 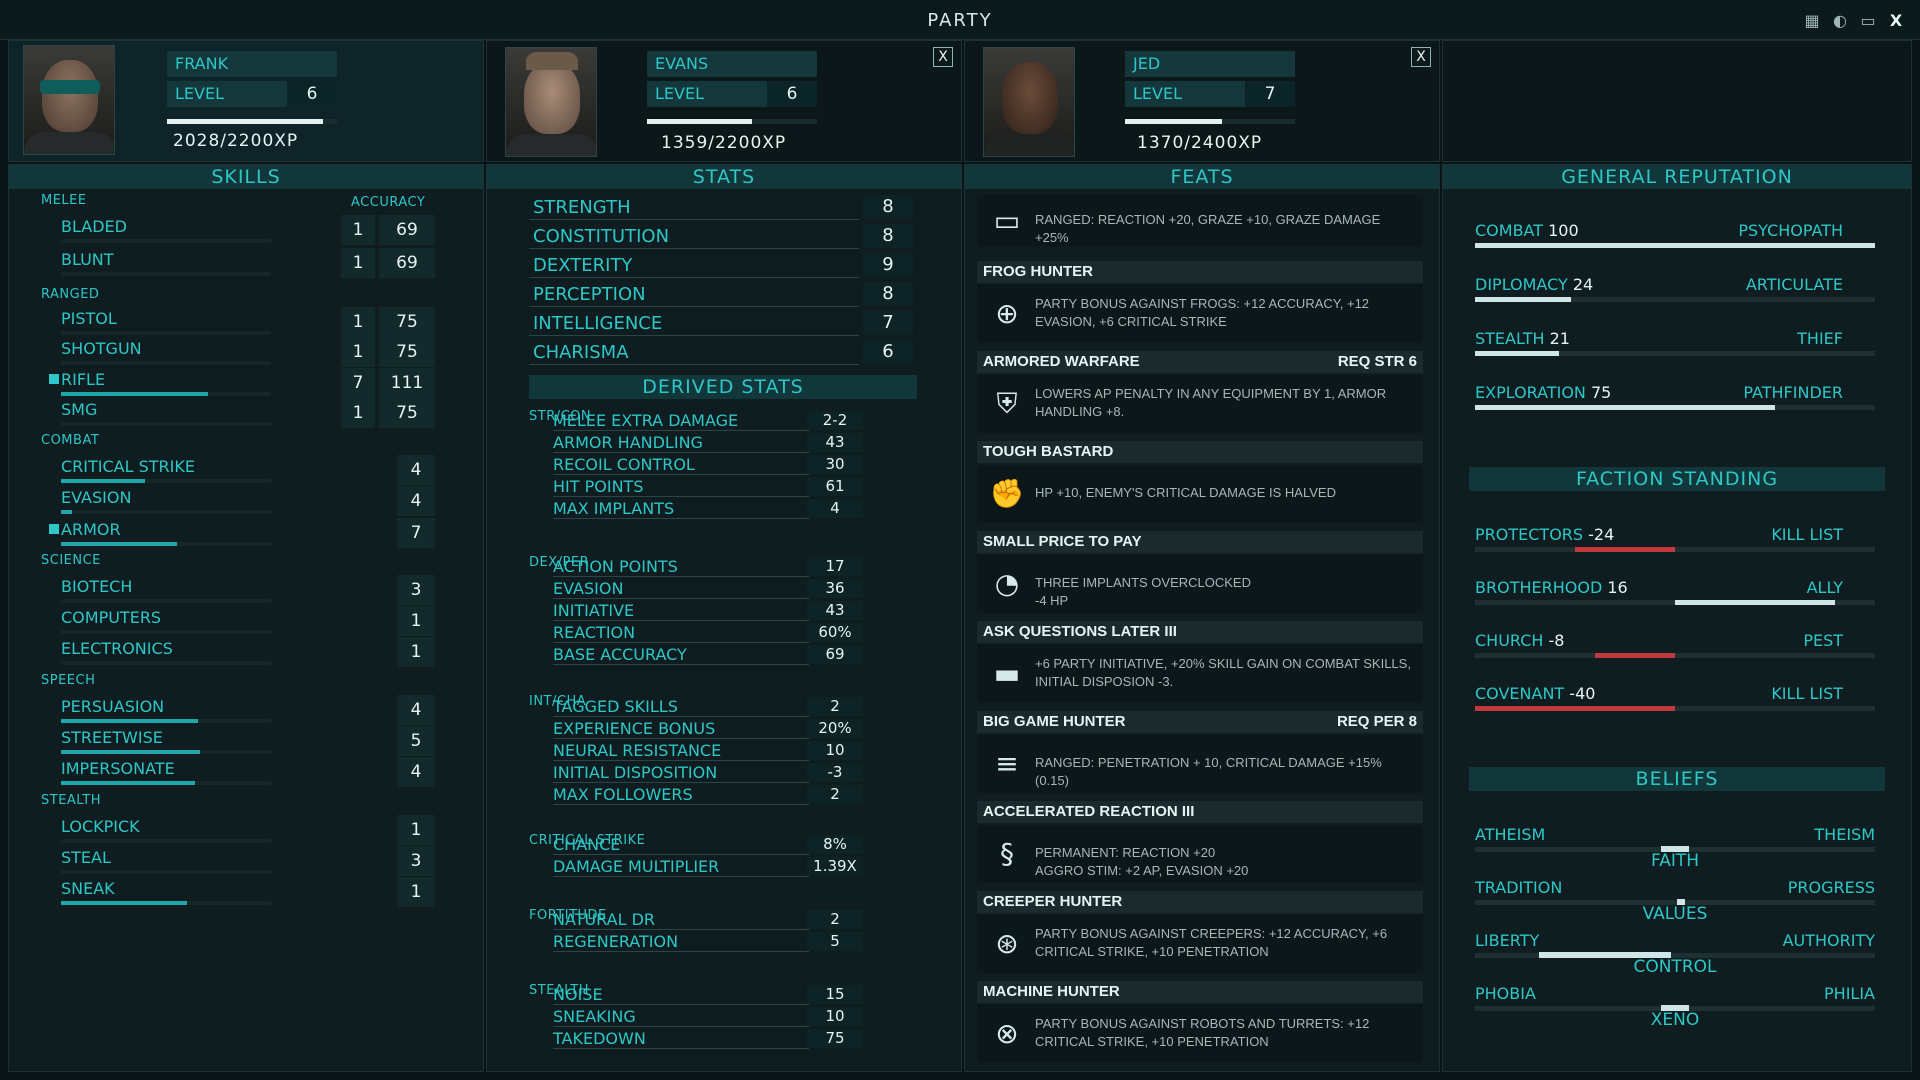 What do you see at coordinates (681, 509) in the screenshot?
I see `derived-stat-name: MAX IMPLANTS` at bounding box center [681, 509].